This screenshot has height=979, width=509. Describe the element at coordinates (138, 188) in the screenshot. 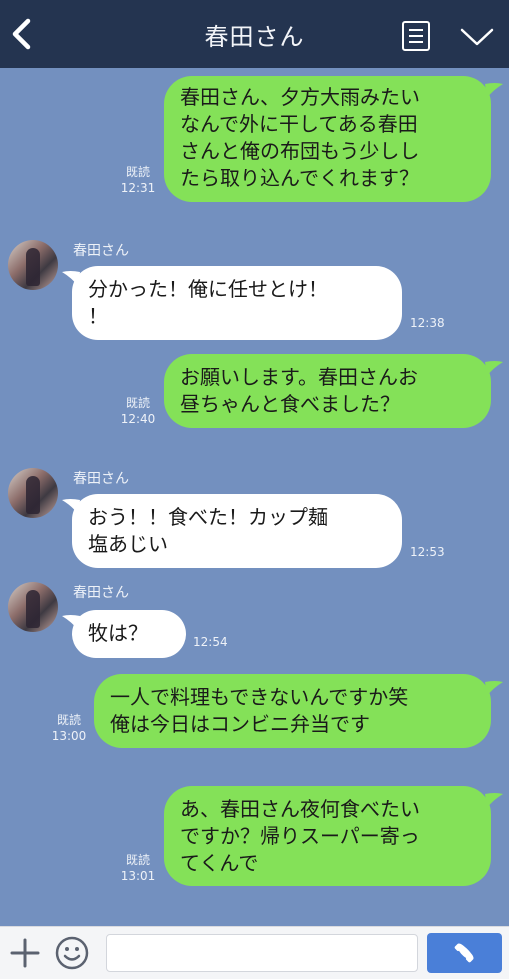

I see `message-time: 12:31` at that location.